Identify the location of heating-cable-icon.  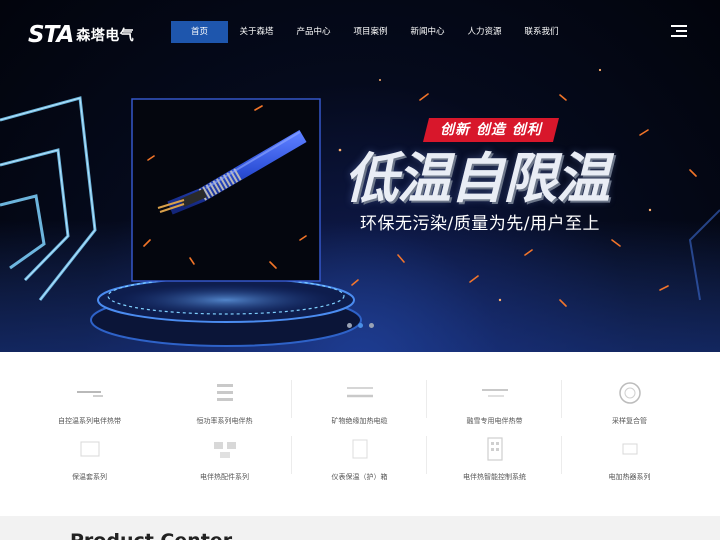
(90, 393).